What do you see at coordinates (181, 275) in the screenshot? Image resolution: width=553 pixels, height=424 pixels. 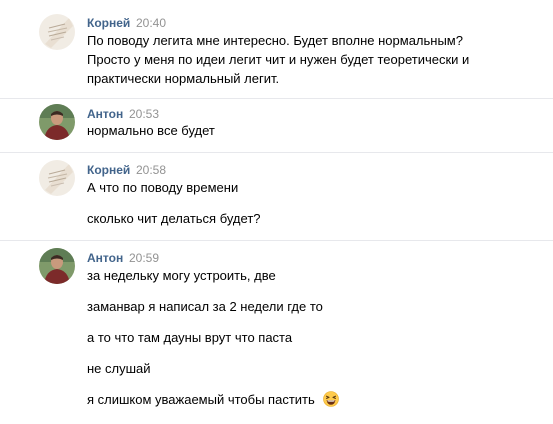 I see `message-text: за недельку могу устроить, две` at bounding box center [181, 275].